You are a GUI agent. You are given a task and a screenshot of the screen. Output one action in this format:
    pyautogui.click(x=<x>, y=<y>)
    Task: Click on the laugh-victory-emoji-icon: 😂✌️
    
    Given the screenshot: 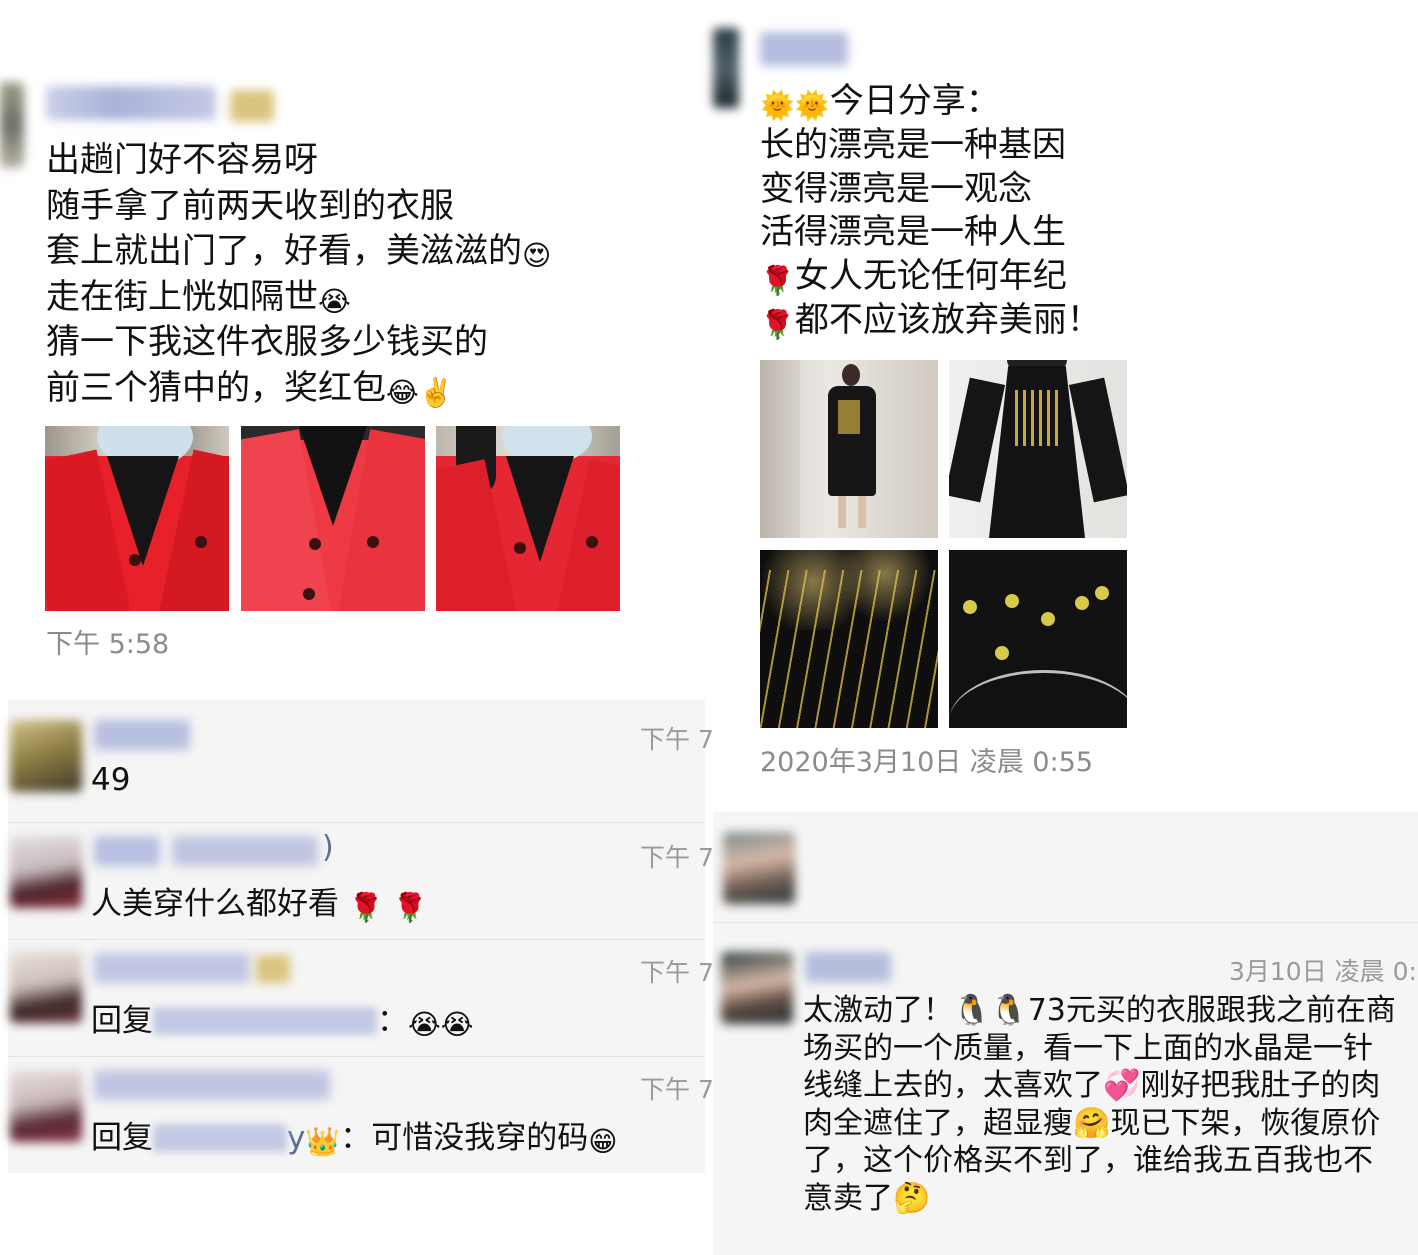 What is the action you would take?
    pyautogui.click(x=420, y=392)
    